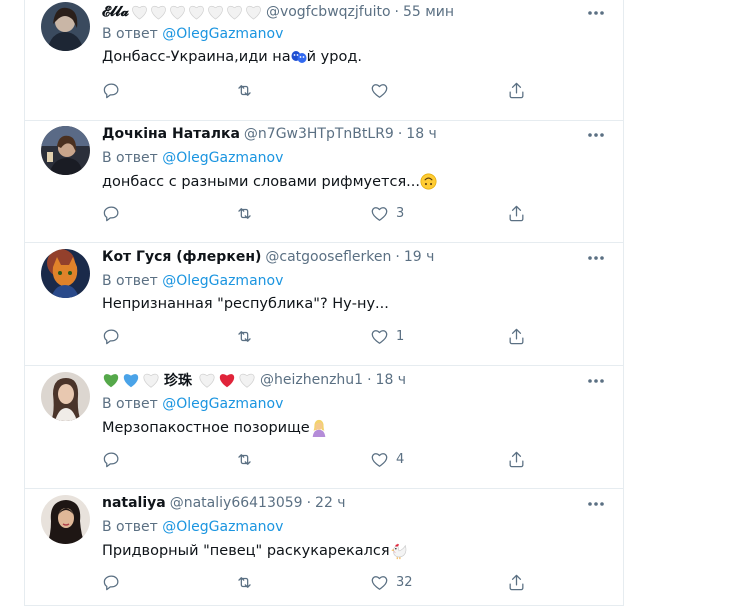 Image resolution: width=744 pixels, height=606 pixels. Describe the element at coordinates (334, 57) in the screenshot. I see `tweet-text-part: й урод.` at that location.